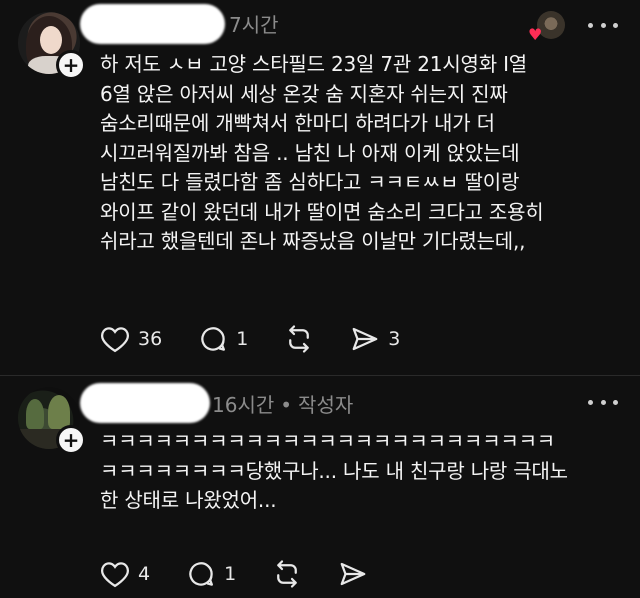 This screenshot has width=640, height=598. I want to click on timestamp: 7시간, so click(254, 25).